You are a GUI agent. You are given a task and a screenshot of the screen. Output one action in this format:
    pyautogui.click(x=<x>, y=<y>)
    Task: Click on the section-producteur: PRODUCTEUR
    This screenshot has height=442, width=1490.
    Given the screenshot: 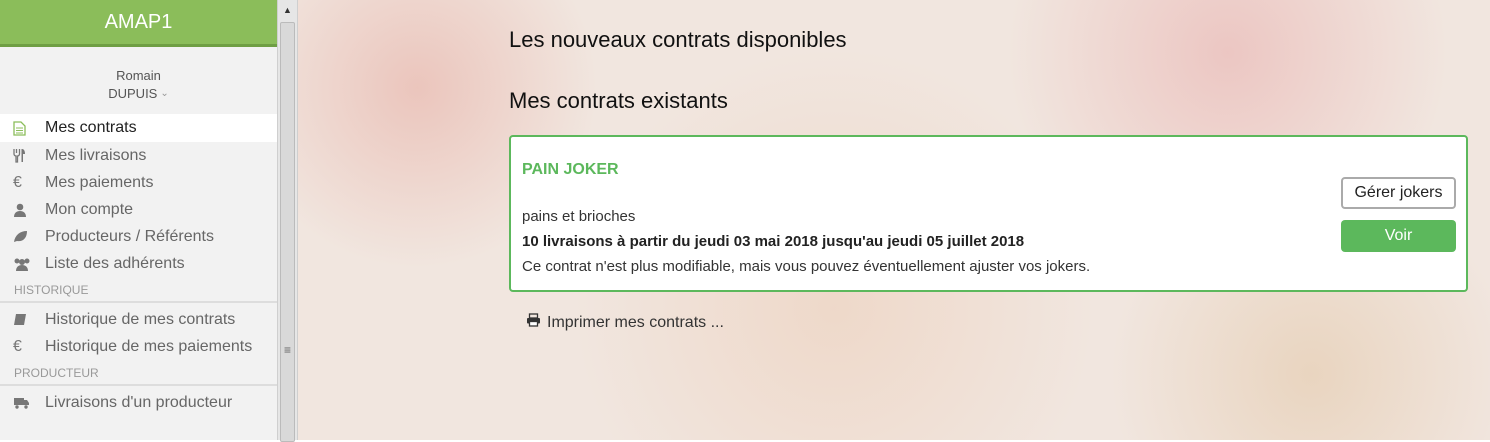 What is the action you would take?
    pyautogui.click(x=138, y=373)
    